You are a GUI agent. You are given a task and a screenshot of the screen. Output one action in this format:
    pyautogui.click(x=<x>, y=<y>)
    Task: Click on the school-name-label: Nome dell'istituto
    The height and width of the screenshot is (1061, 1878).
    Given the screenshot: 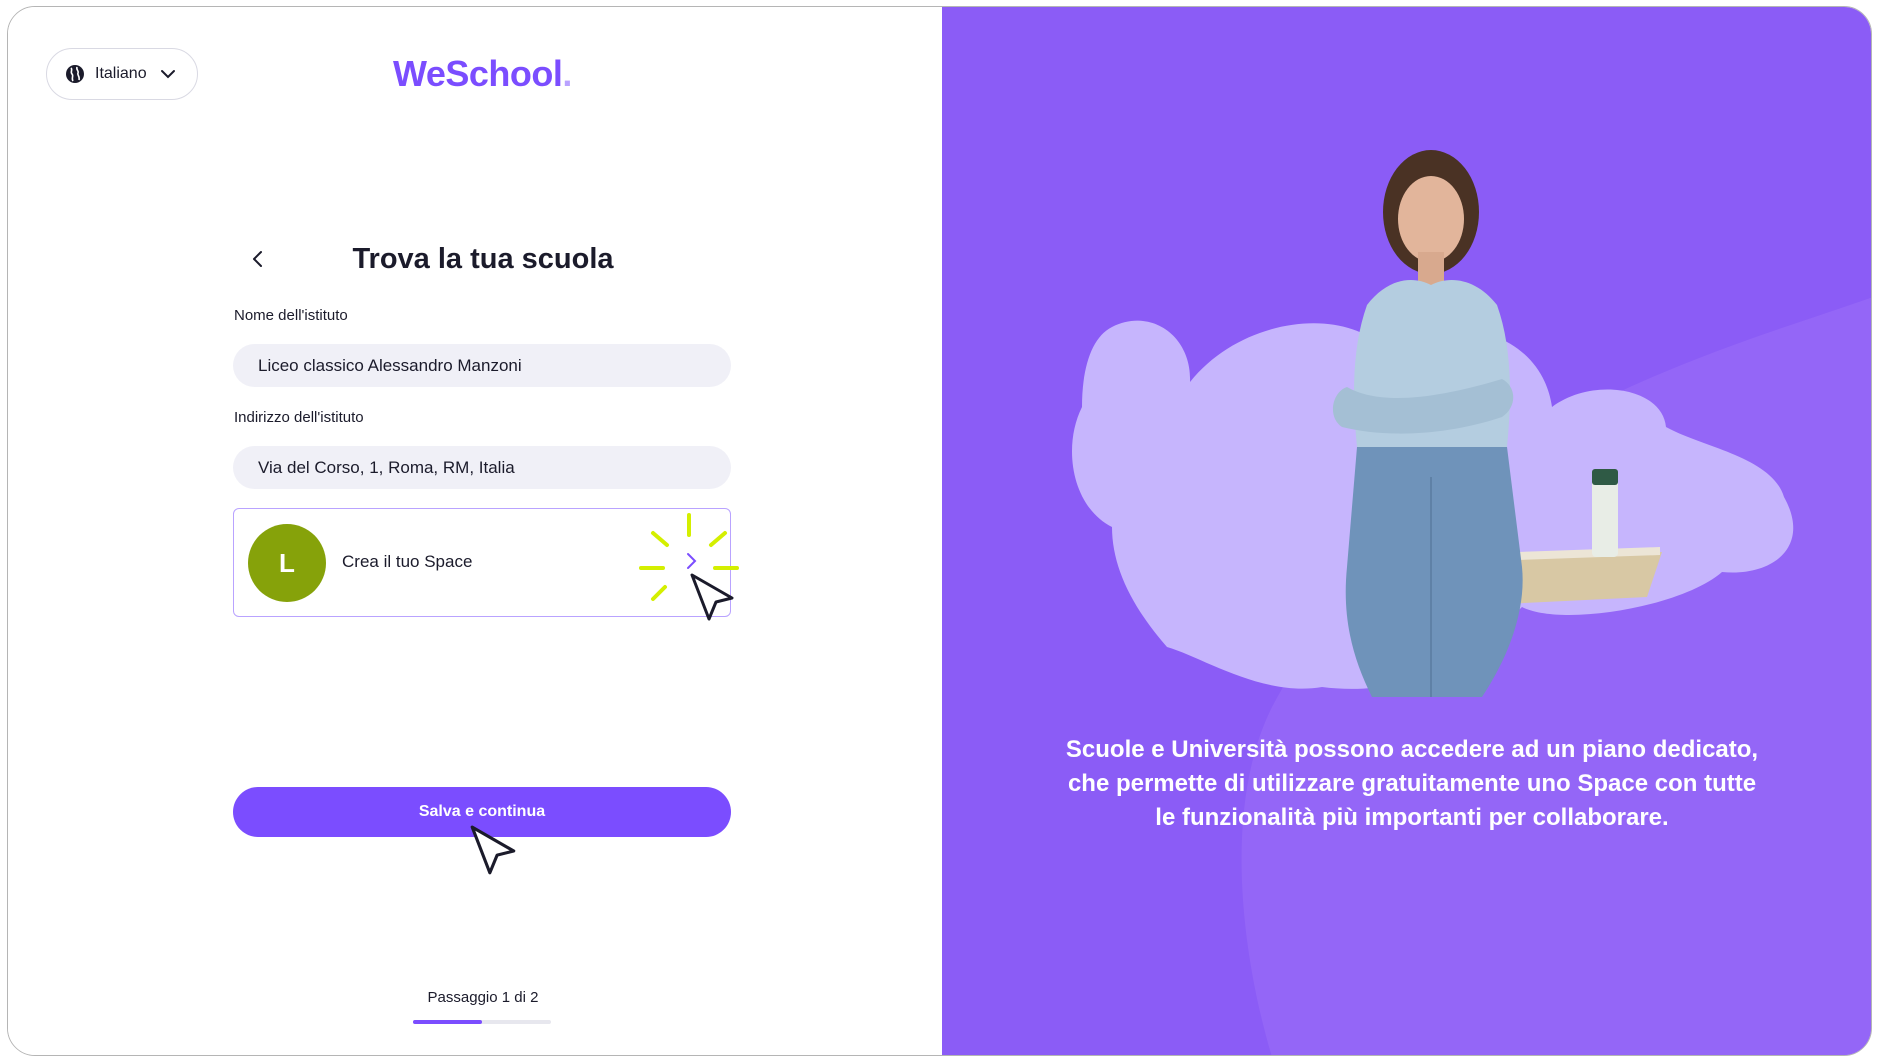 What is the action you would take?
    pyautogui.click(x=291, y=315)
    